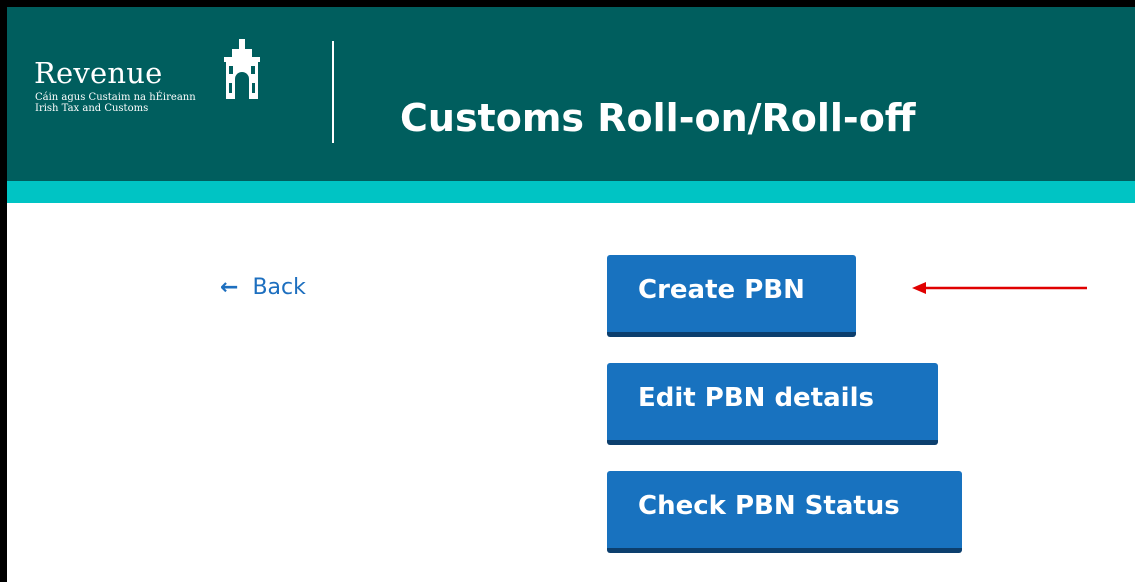  I want to click on castle-gate-icon, so click(242, 69).